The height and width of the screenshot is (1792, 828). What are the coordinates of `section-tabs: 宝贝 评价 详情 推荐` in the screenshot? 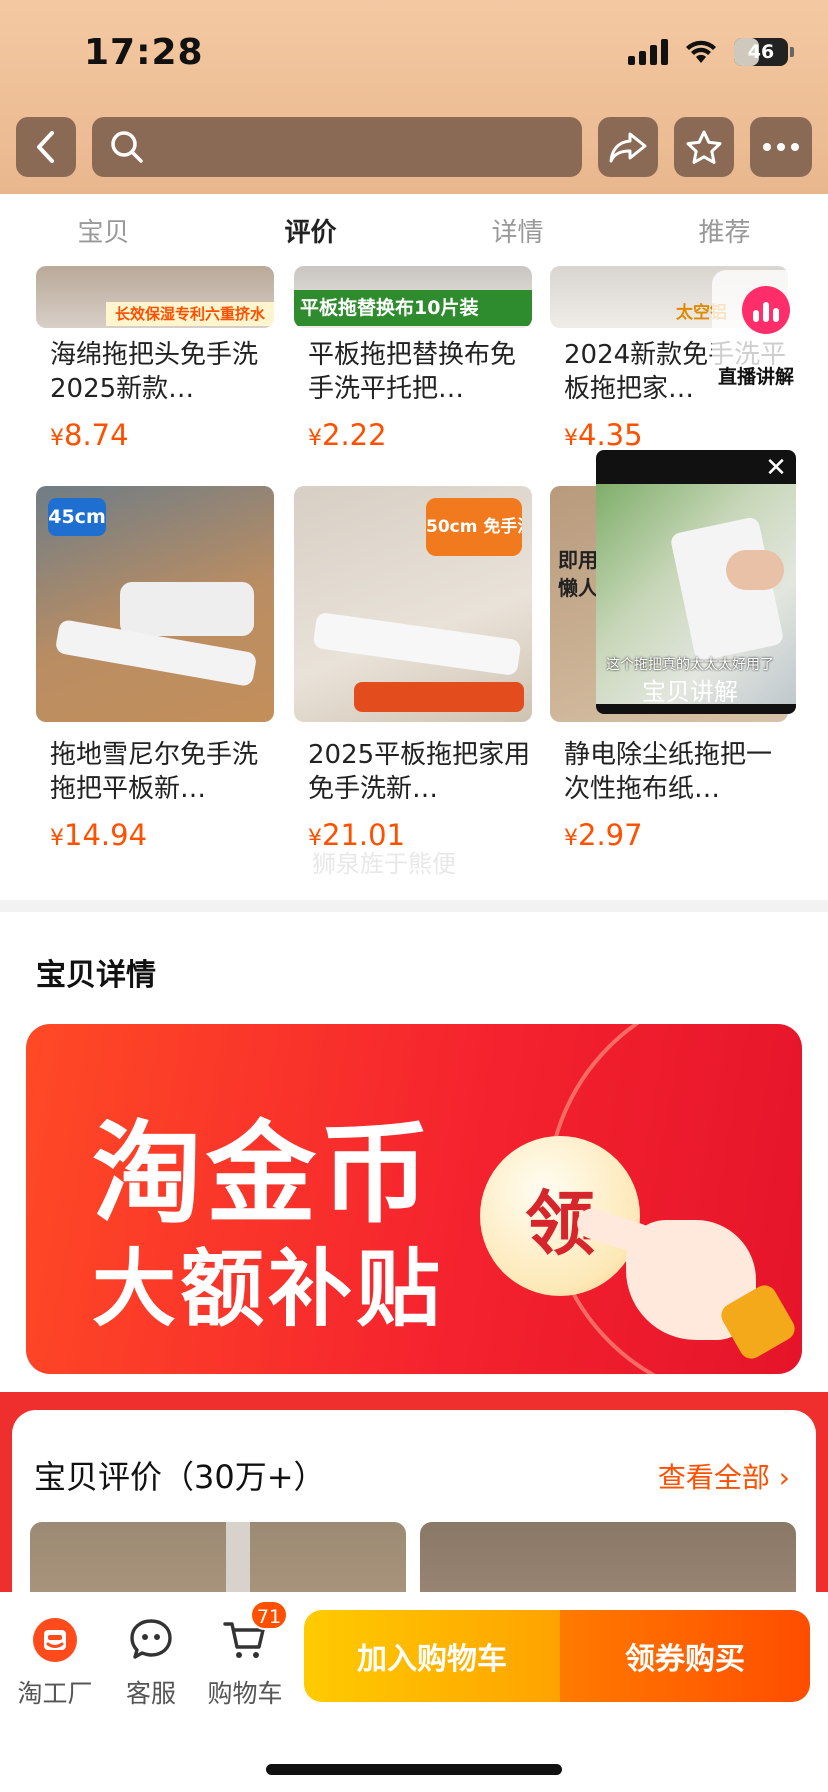 It's located at (414, 230).